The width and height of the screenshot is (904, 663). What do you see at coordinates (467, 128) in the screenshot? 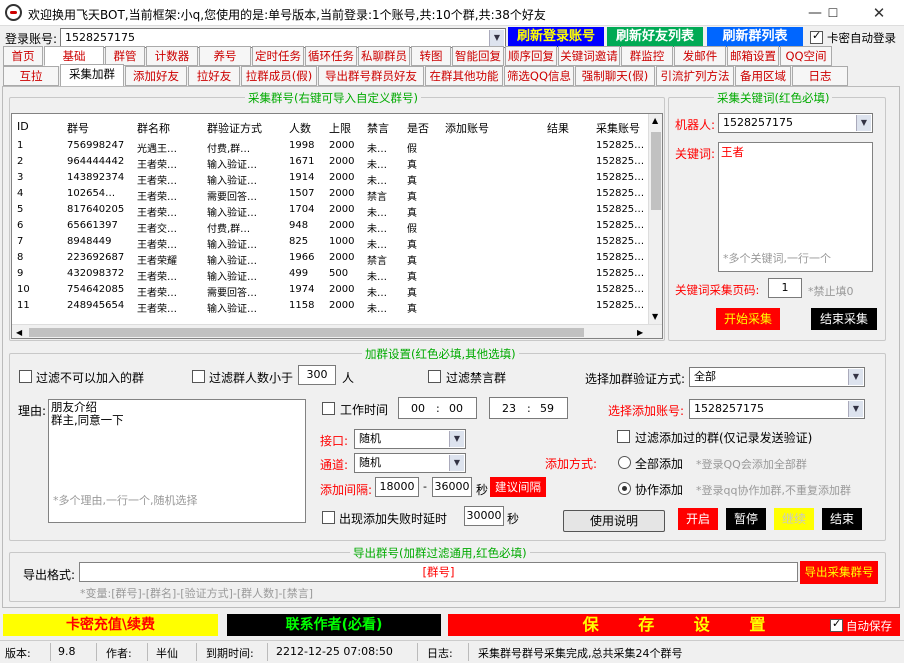
I see `table-header-cell: 添加账号` at bounding box center [467, 128].